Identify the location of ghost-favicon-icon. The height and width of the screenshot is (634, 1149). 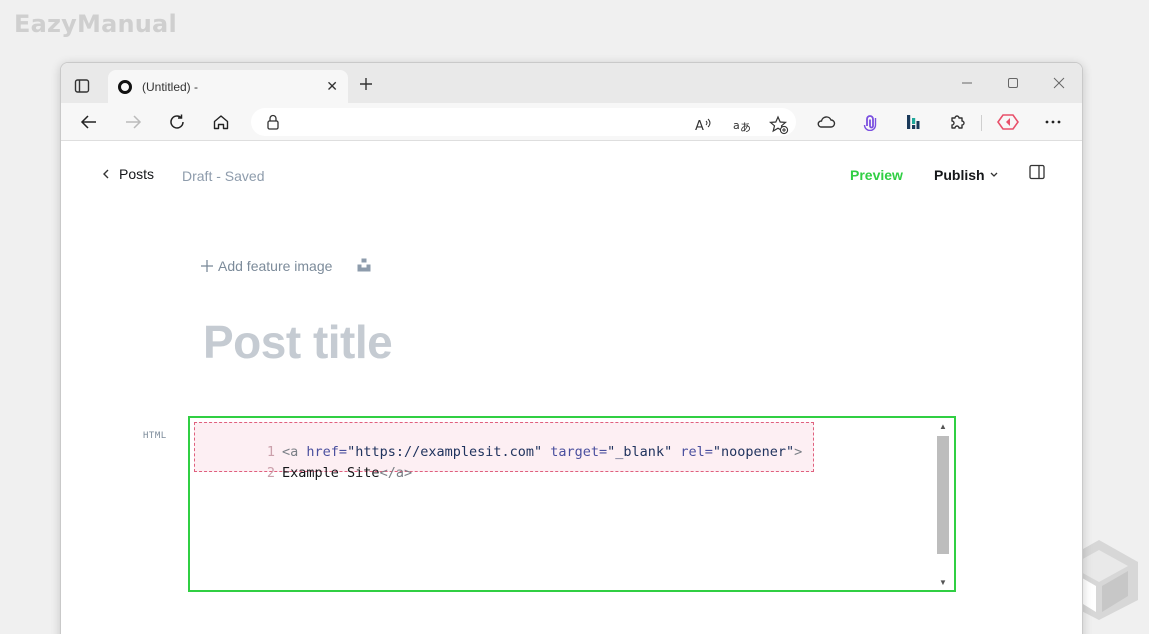
(125, 86).